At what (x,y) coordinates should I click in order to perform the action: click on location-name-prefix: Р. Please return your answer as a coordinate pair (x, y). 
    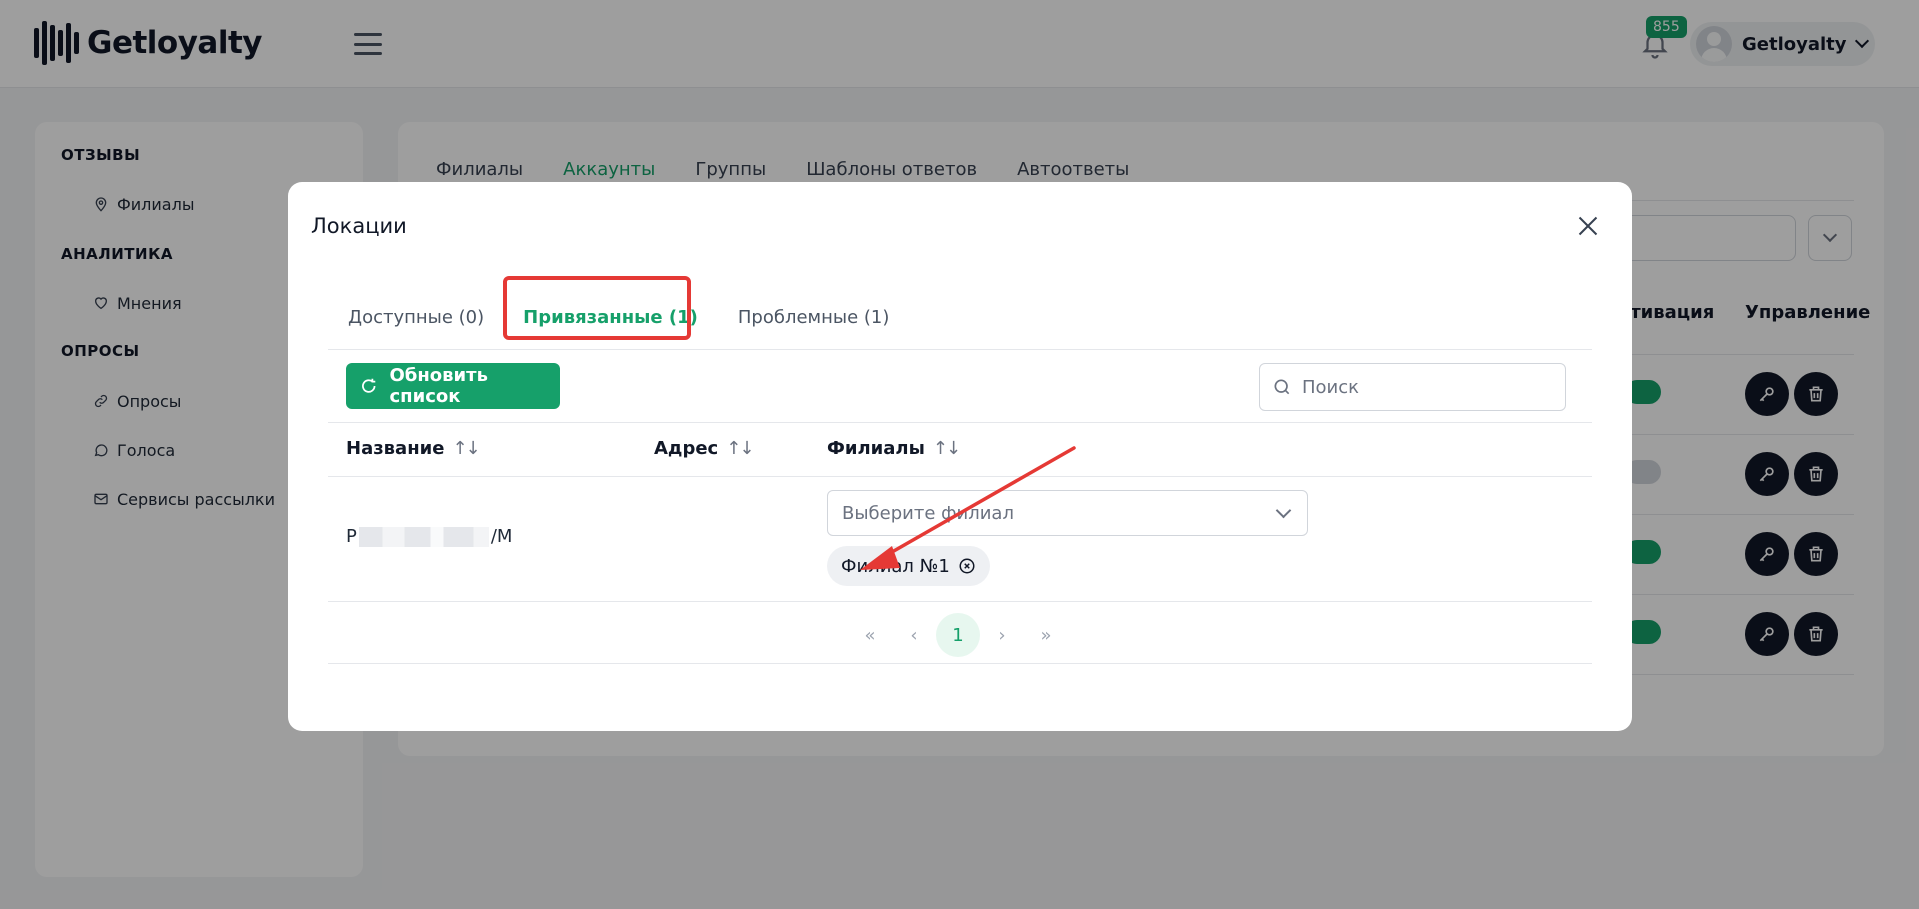
    Looking at the image, I should click on (351, 536).